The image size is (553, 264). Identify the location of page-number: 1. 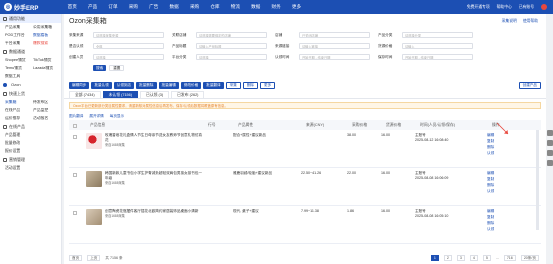
(434, 258).